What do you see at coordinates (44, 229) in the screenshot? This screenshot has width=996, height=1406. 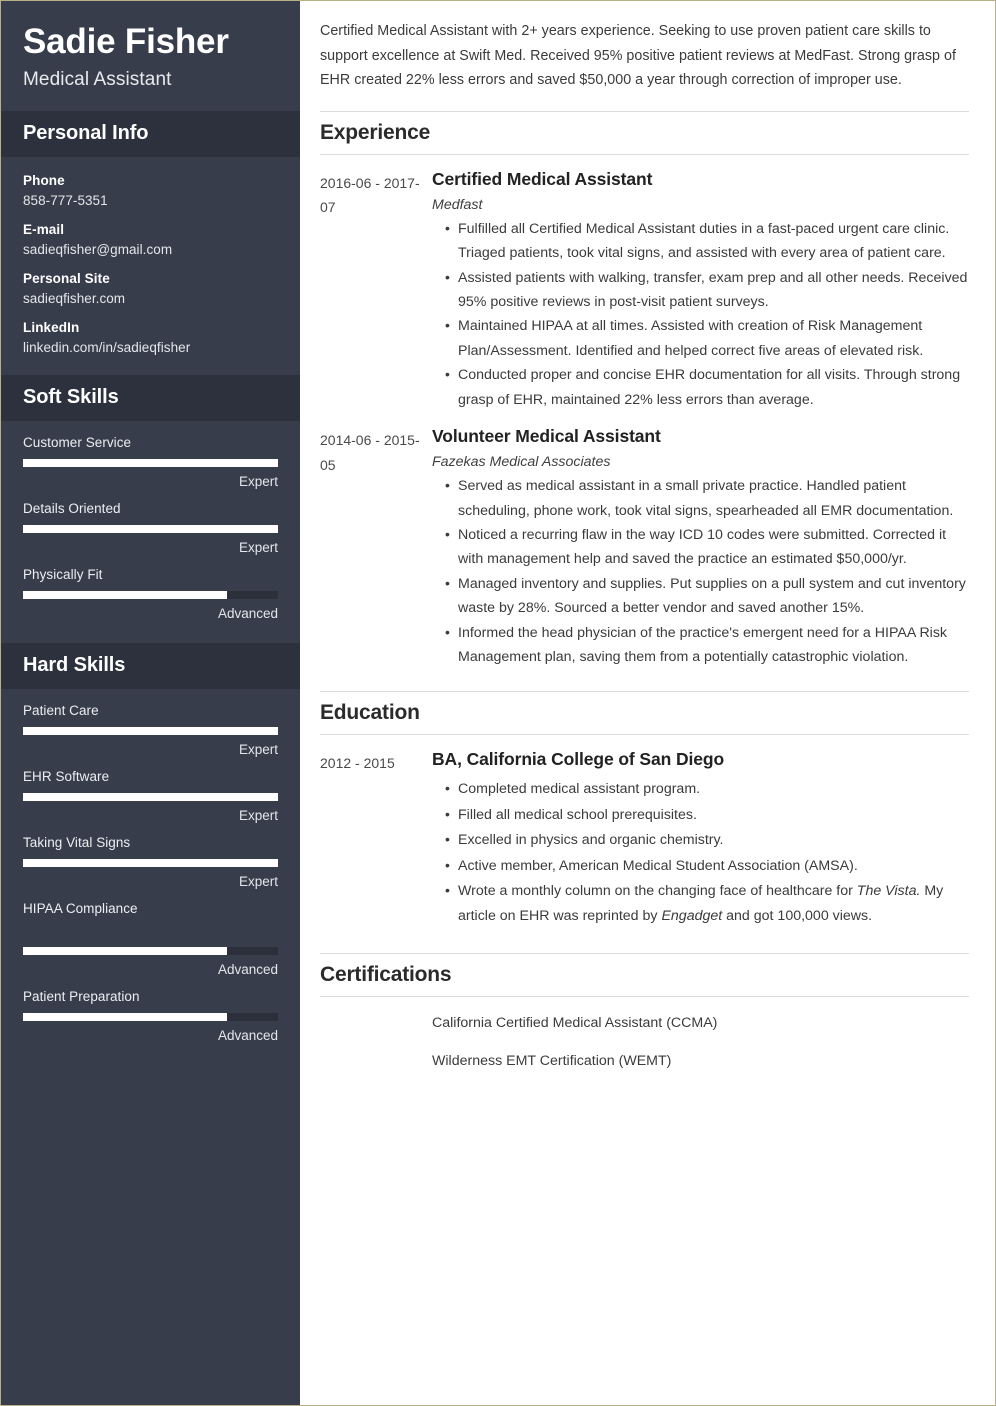 I see `contact-label: E-mail` at bounding box center [44, 229].